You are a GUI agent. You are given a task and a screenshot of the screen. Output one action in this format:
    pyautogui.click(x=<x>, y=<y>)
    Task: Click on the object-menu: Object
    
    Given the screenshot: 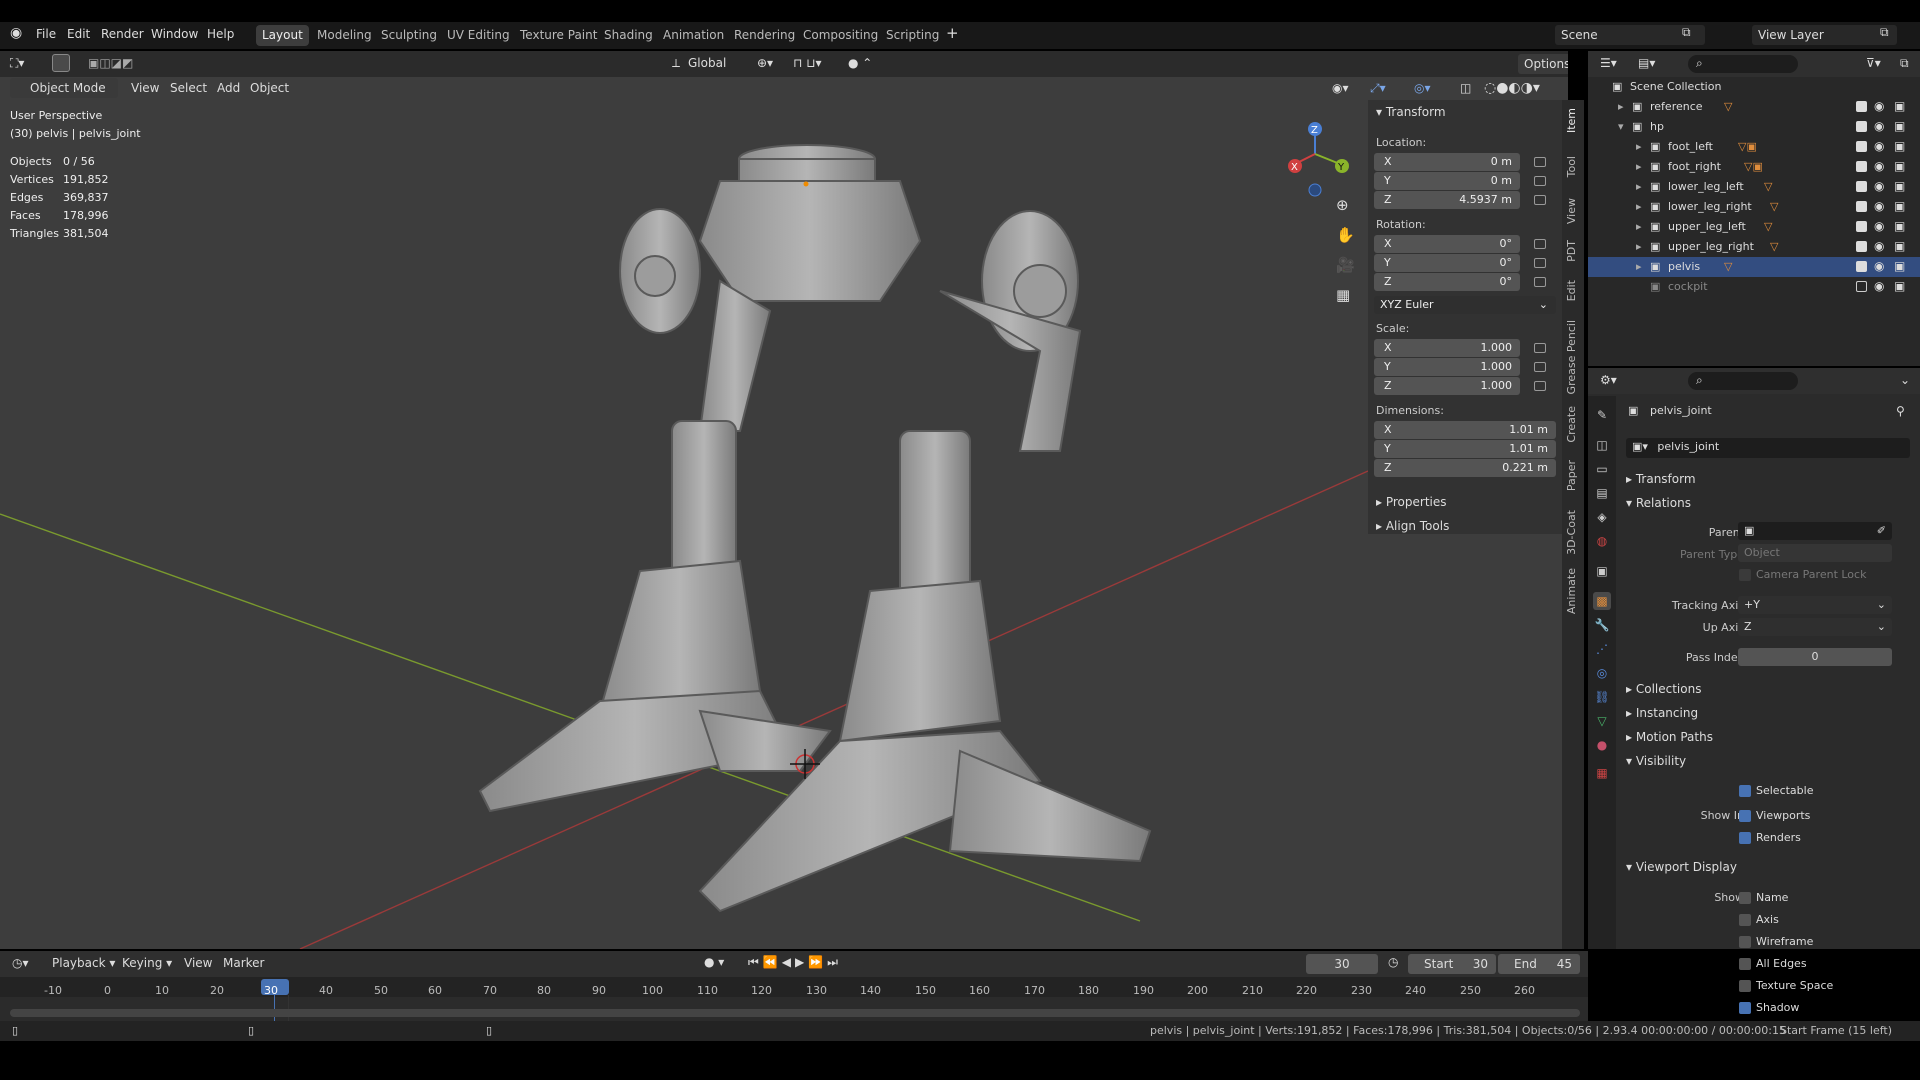 What is the action you would take?
    pyautogui.click(x=269, y=88)
    